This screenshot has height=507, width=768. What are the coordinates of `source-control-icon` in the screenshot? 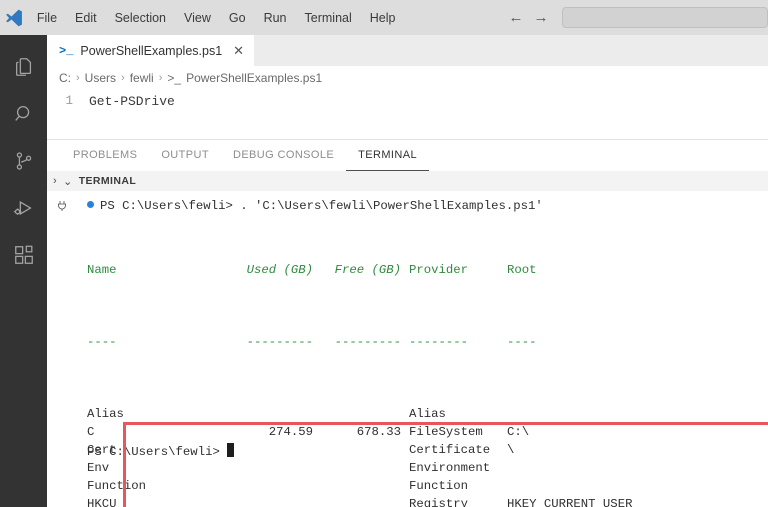 It's located at (23, 160).